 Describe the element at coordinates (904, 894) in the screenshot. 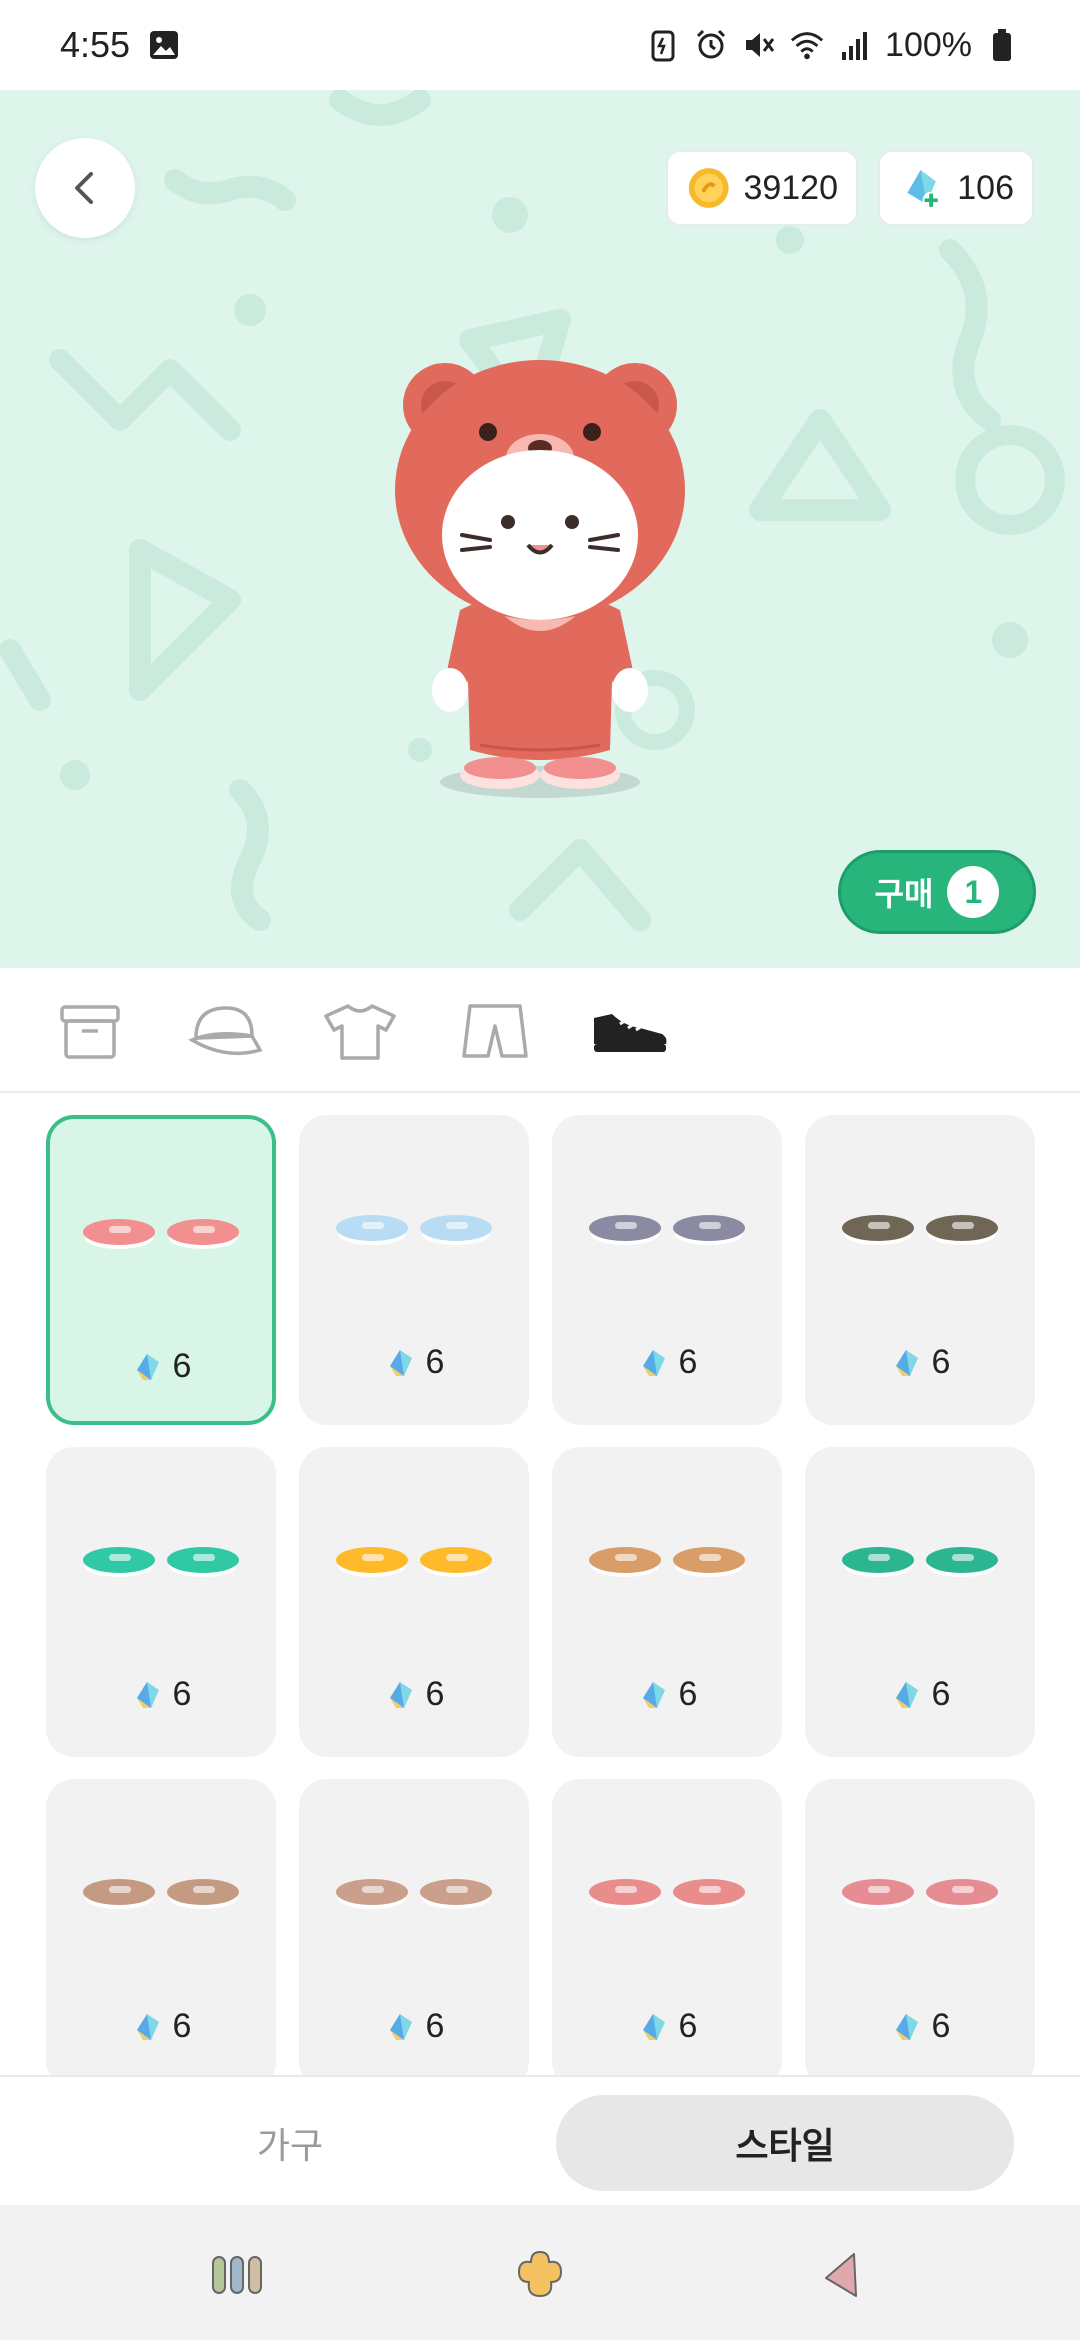

I see `buy-label: 구매` at that location.